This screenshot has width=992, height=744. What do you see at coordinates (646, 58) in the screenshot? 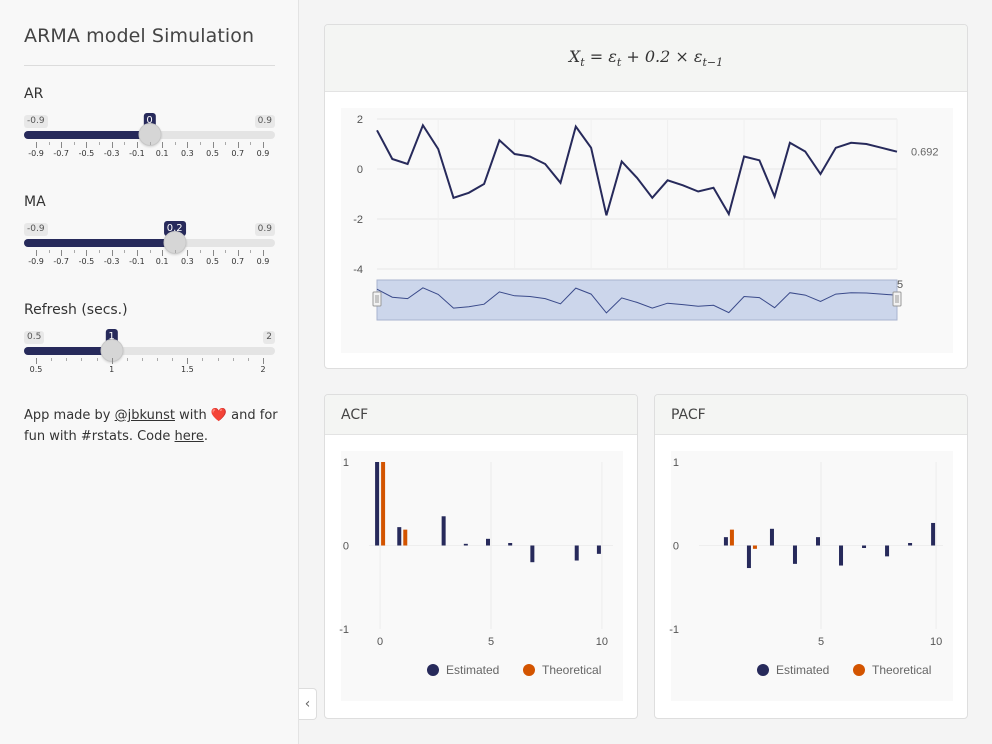
I see `formula-header: Xt = εt + 0.2 × εt−1` at bounding box center [646, 58].